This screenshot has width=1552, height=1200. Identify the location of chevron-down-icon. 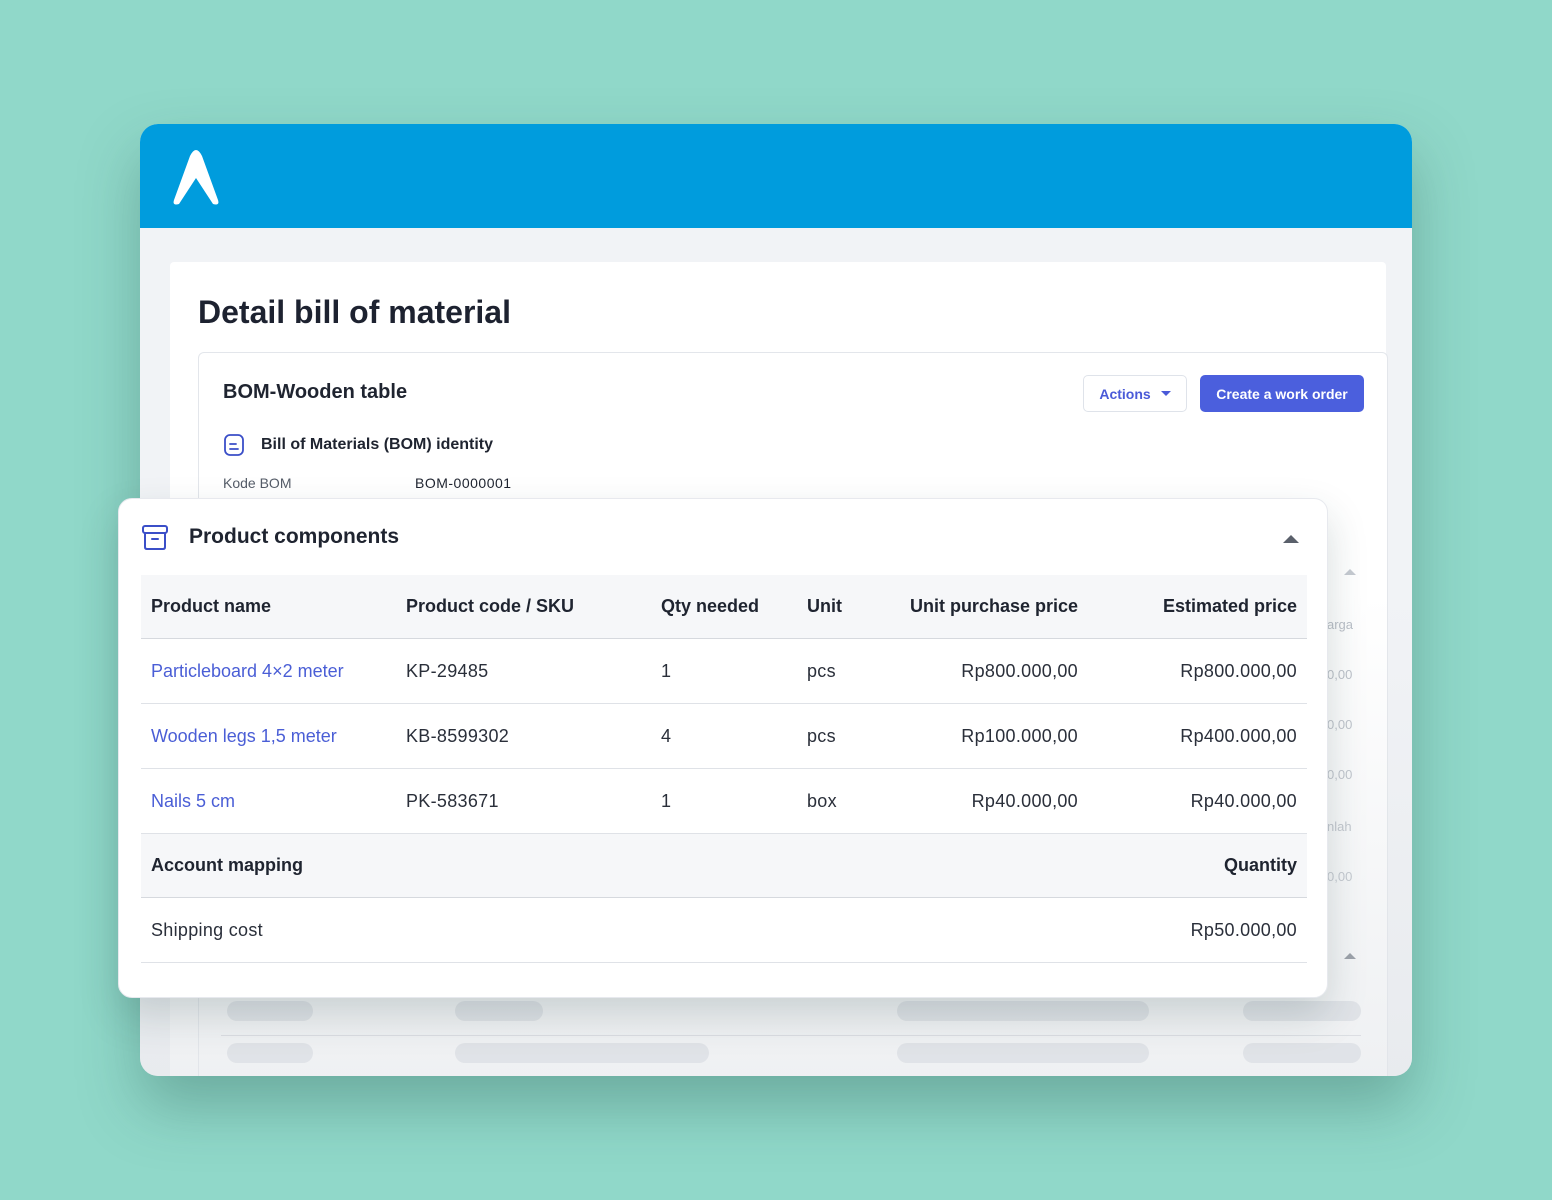
(1165, 393).